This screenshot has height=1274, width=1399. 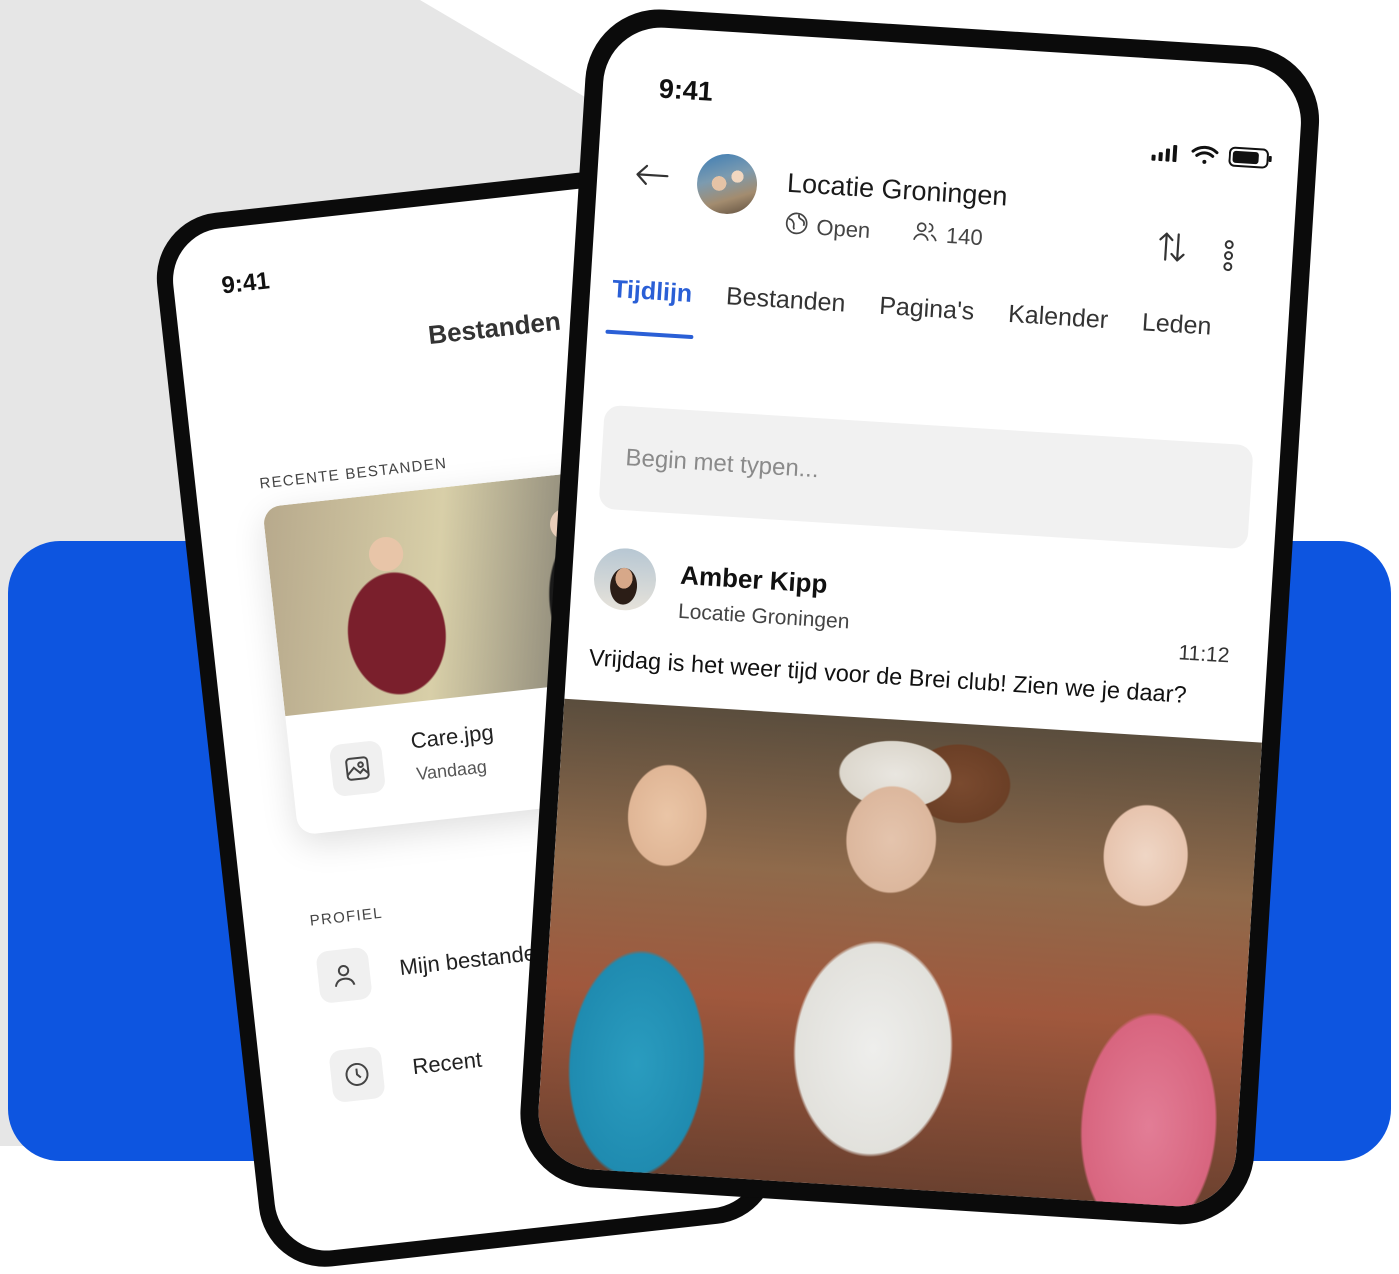 What do you see at coordinates (843, 229) in the screenshot?
I see `visibility-label: Open` at bounding box center [843, 229].